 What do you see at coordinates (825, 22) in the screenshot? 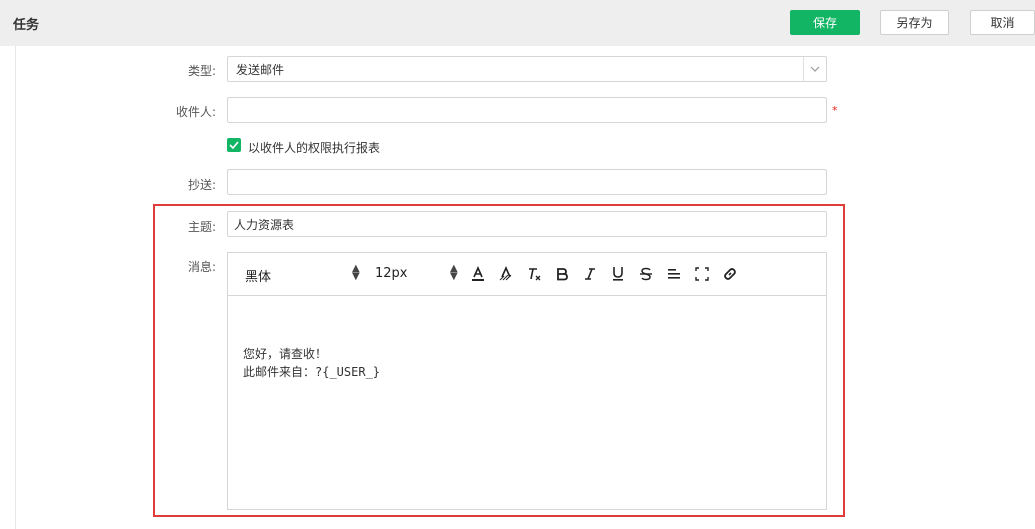
I see `save-button: 保存` at bounding box center [825, 22].